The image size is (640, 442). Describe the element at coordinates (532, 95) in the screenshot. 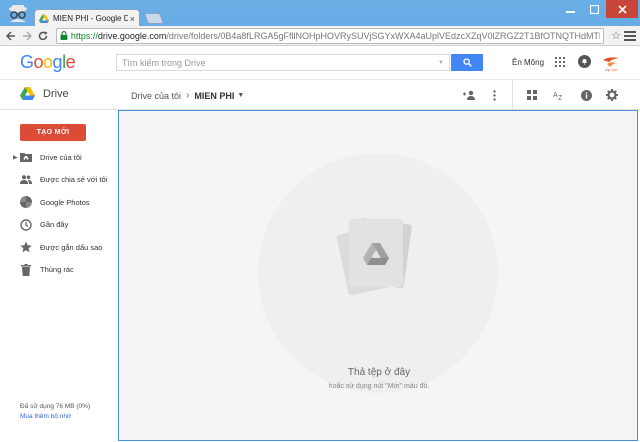

I see `grid-view-icon` at that location.